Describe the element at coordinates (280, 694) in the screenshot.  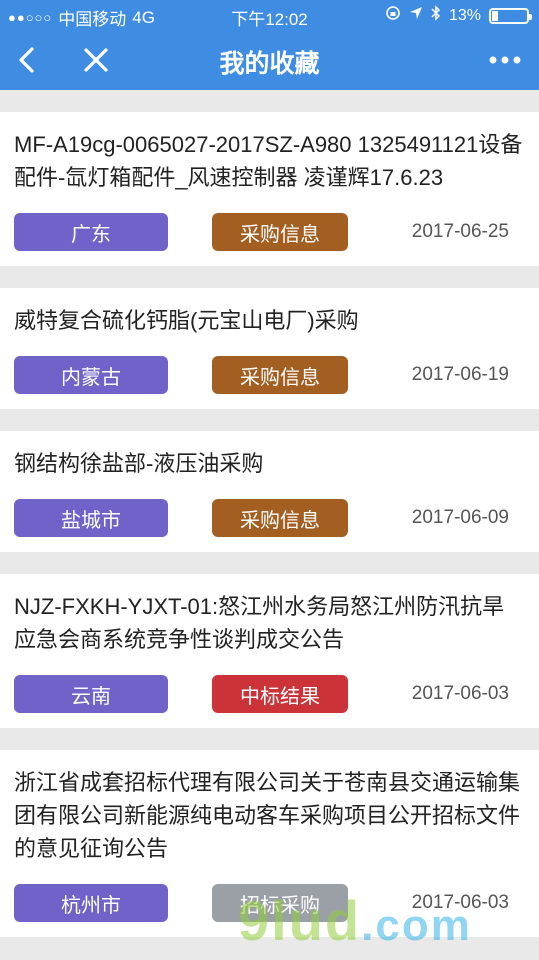
I see `type-tag: 中标结果` at that location.